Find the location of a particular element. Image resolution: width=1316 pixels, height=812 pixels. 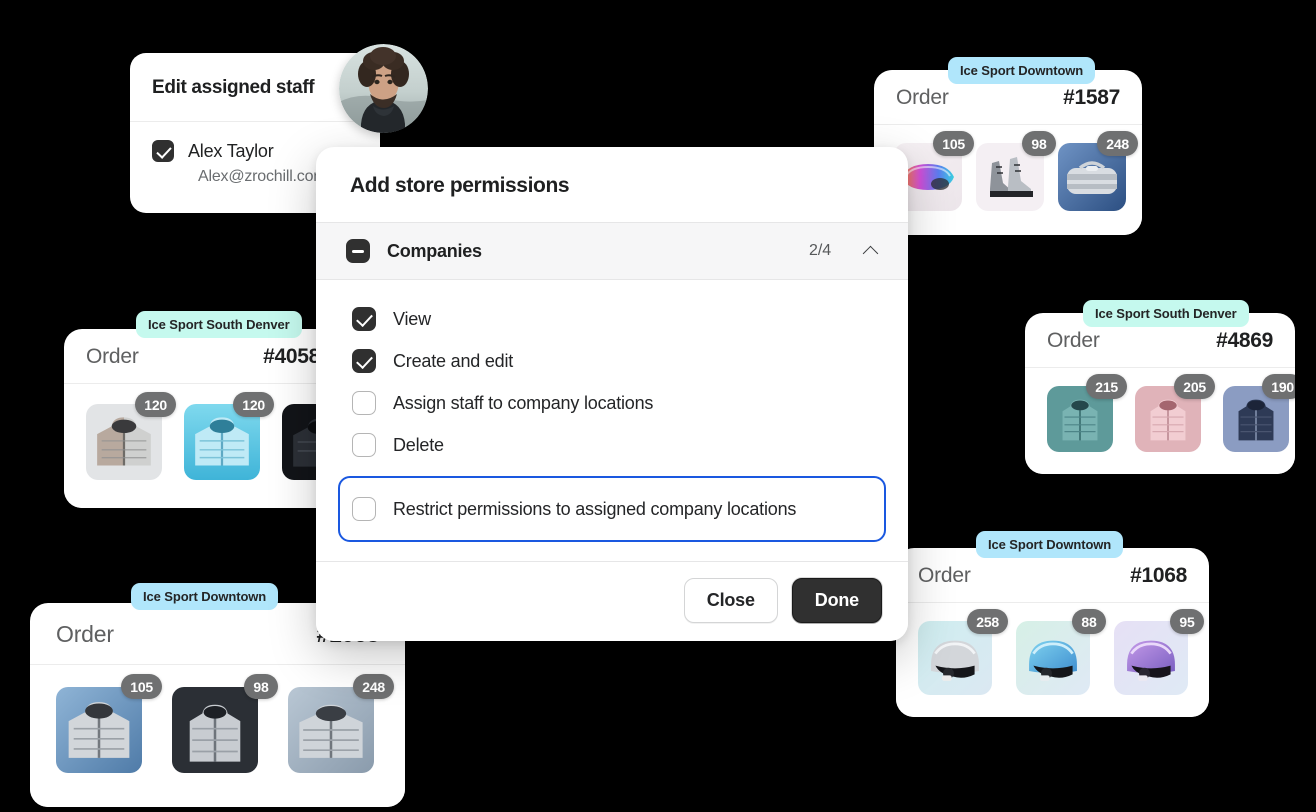

modal-header: Add store permissions is located at coordinates (612, 184).